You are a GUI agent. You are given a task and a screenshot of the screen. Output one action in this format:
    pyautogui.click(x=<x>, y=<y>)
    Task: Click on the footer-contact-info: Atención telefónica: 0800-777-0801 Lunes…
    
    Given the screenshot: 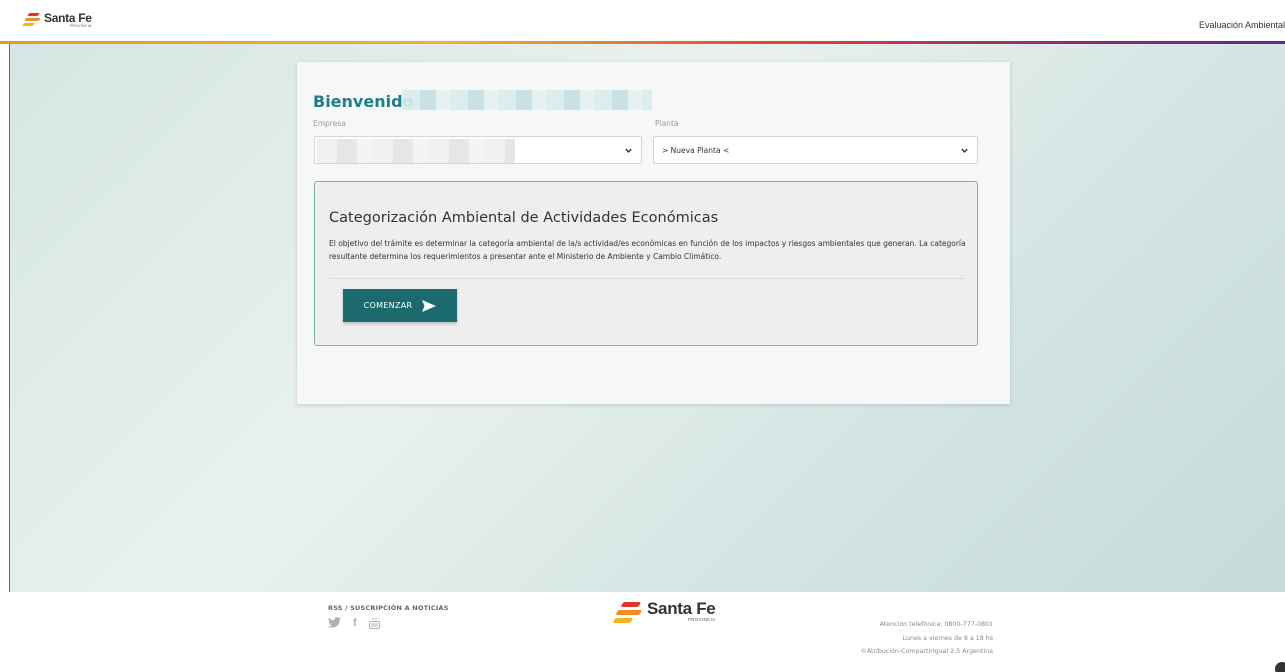 What is the action you would take?
    pyautogui.click(x=927, y=638)
    